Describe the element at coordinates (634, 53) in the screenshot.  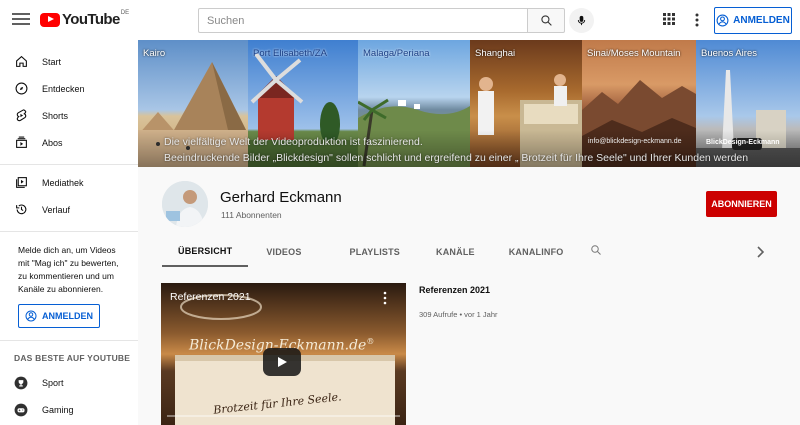
I see `banner-location-label: Sinai/Moses Mountain` at that location.